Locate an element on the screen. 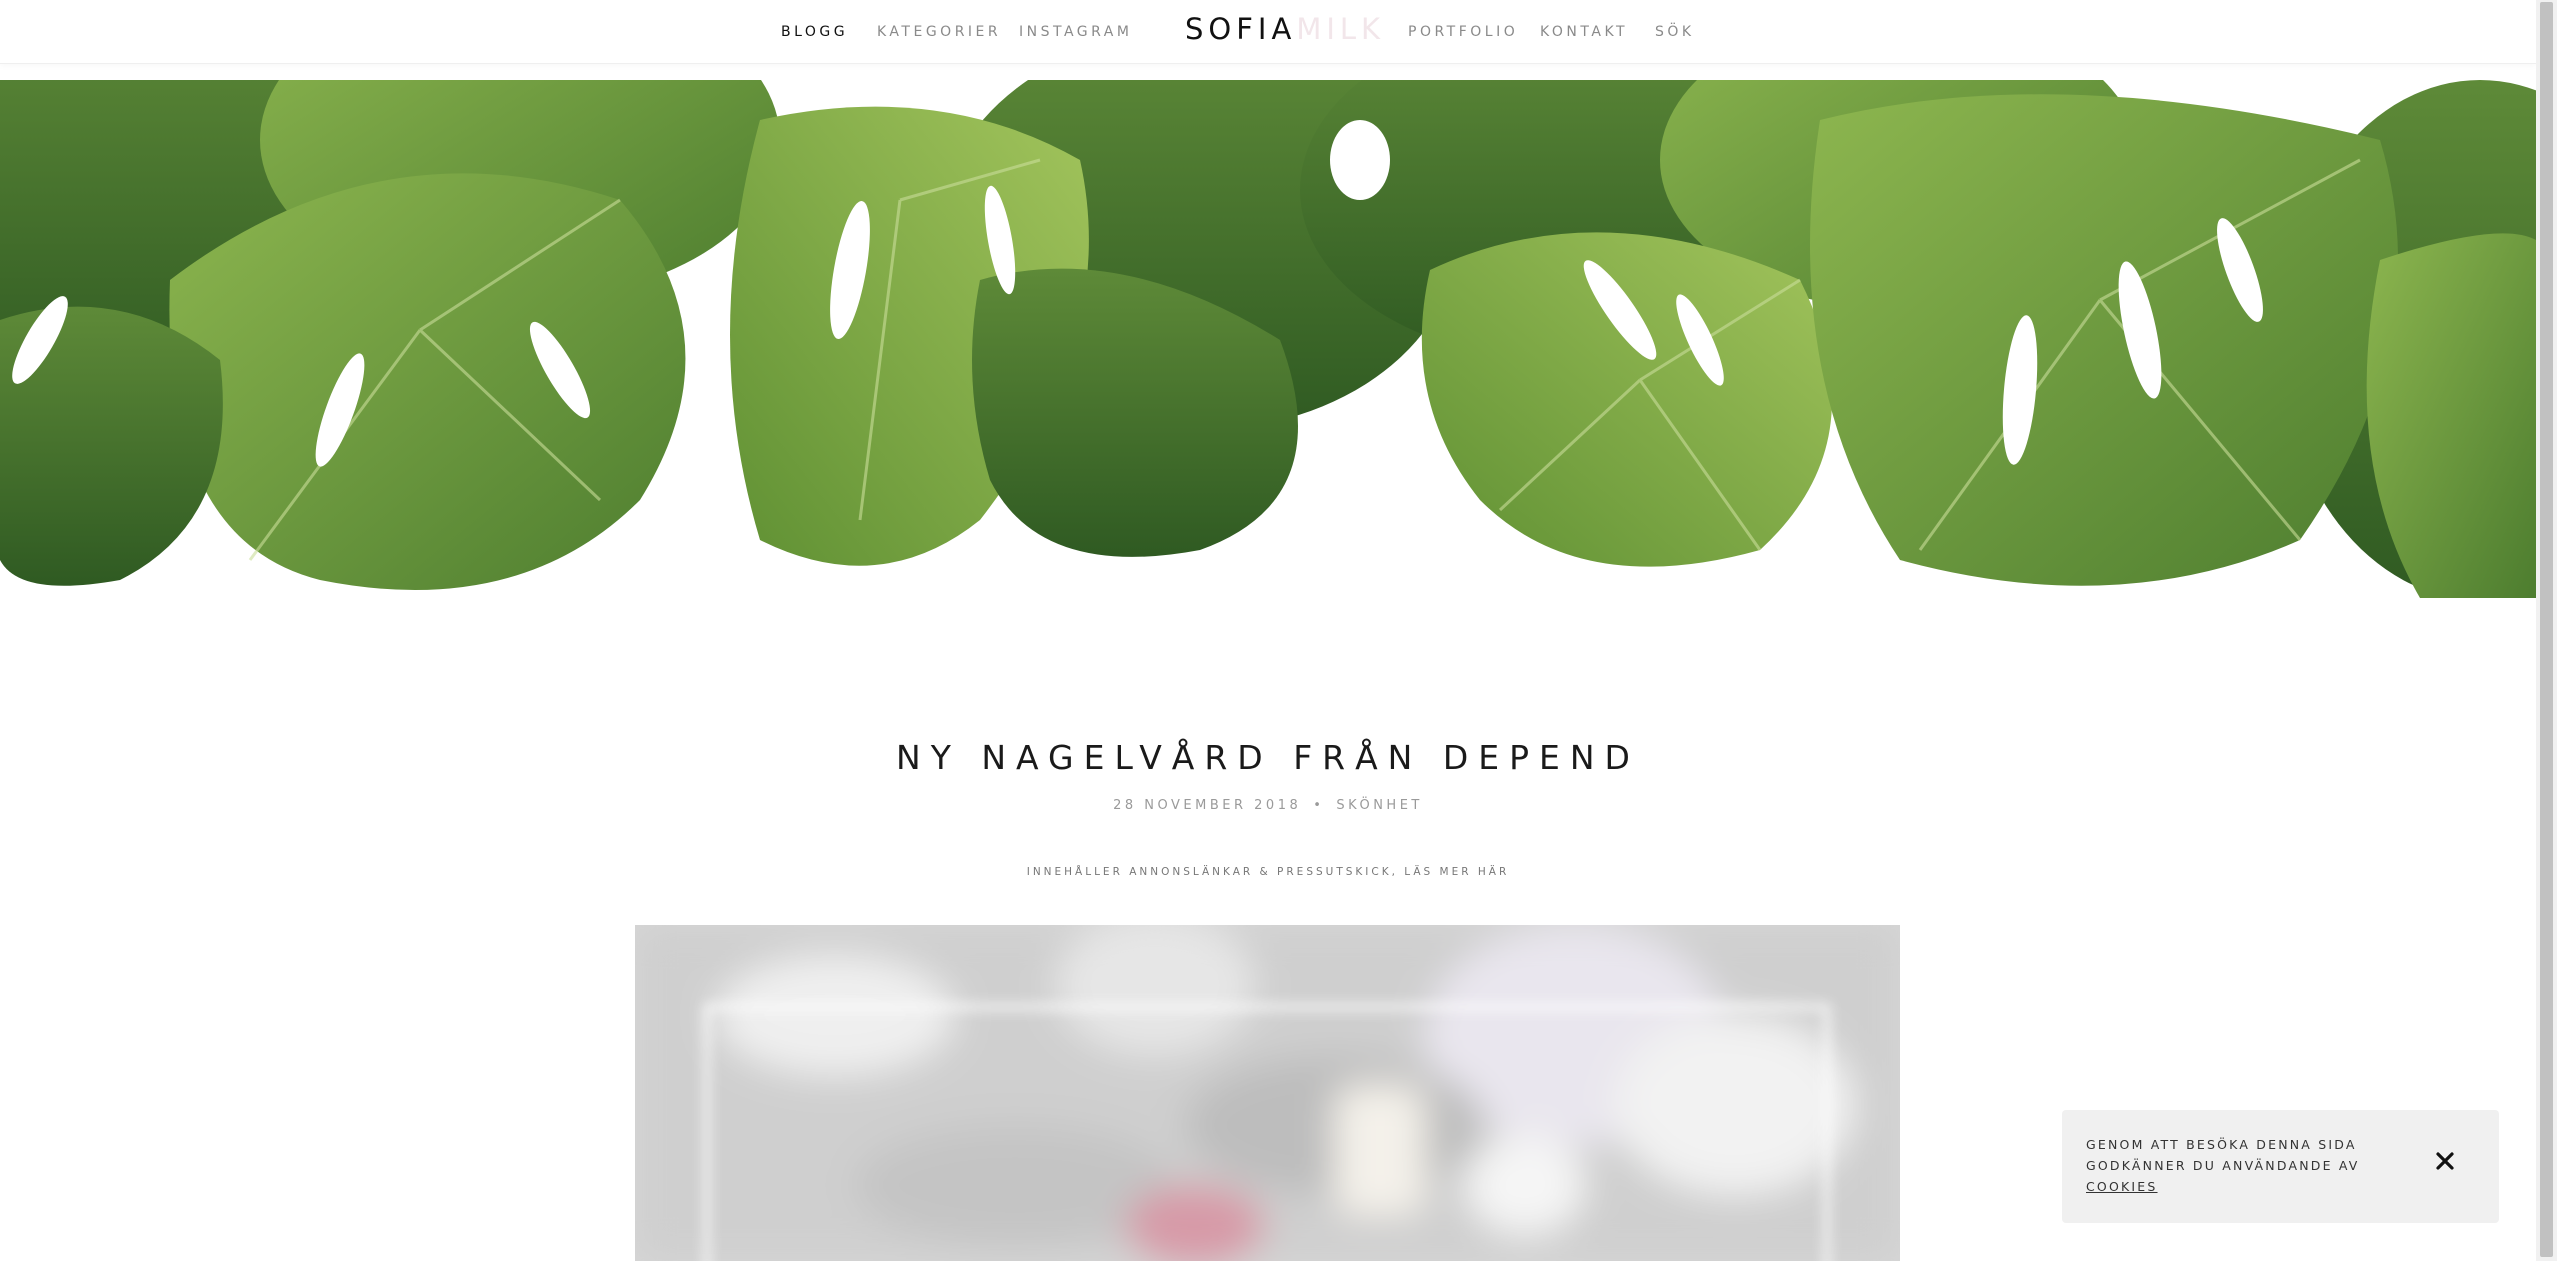 The height and width of the screenshot is (1261, 2557). logo-part-sofia: SOFIA is located at coordinates (1241, 29).